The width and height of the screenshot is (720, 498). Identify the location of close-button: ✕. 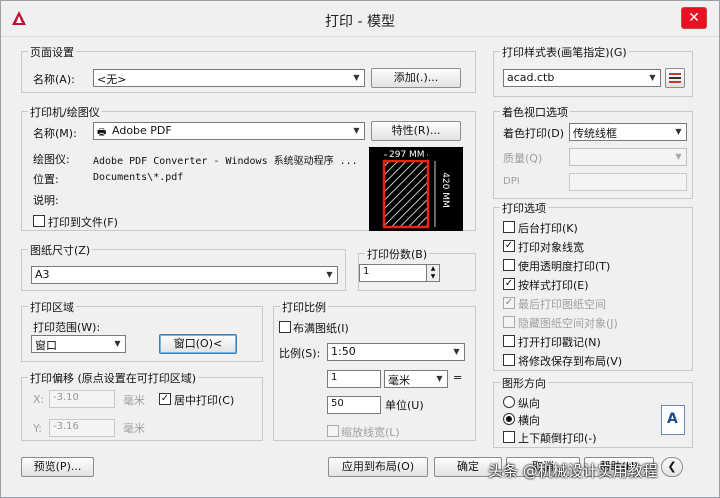
(694, 18).